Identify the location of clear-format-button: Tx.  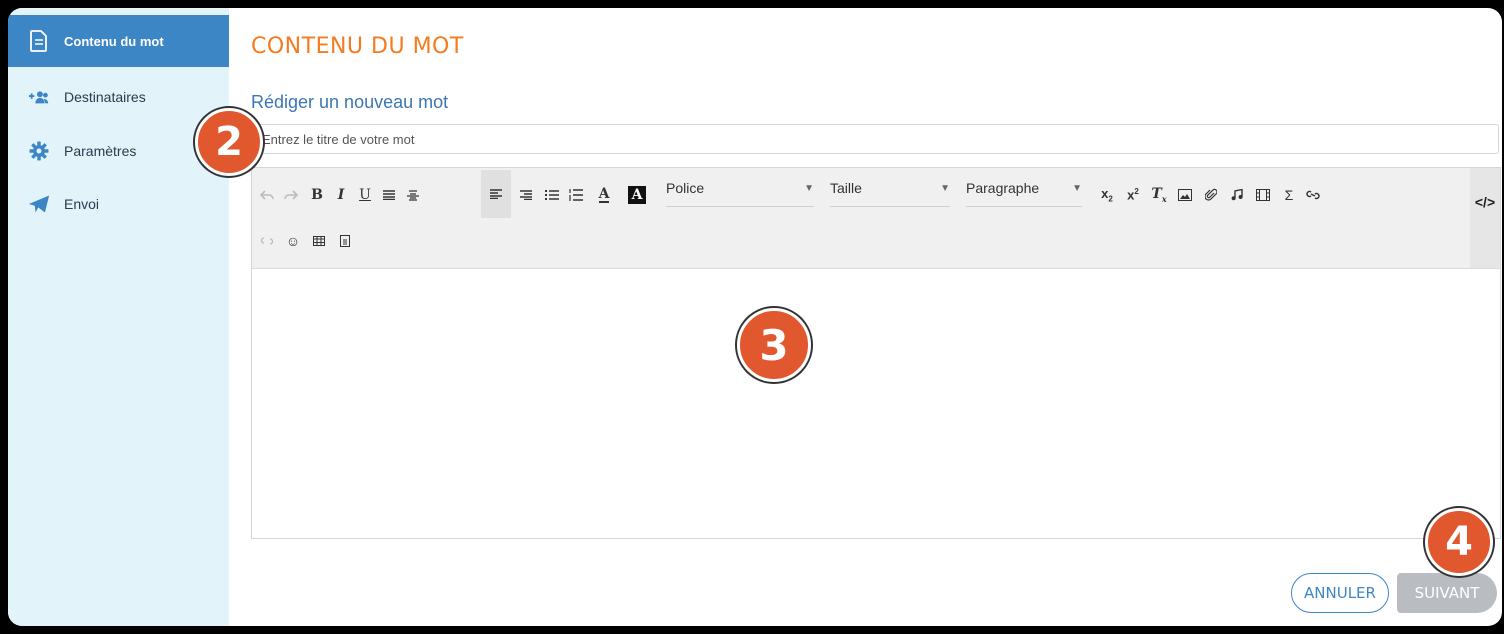
(1159, 195).